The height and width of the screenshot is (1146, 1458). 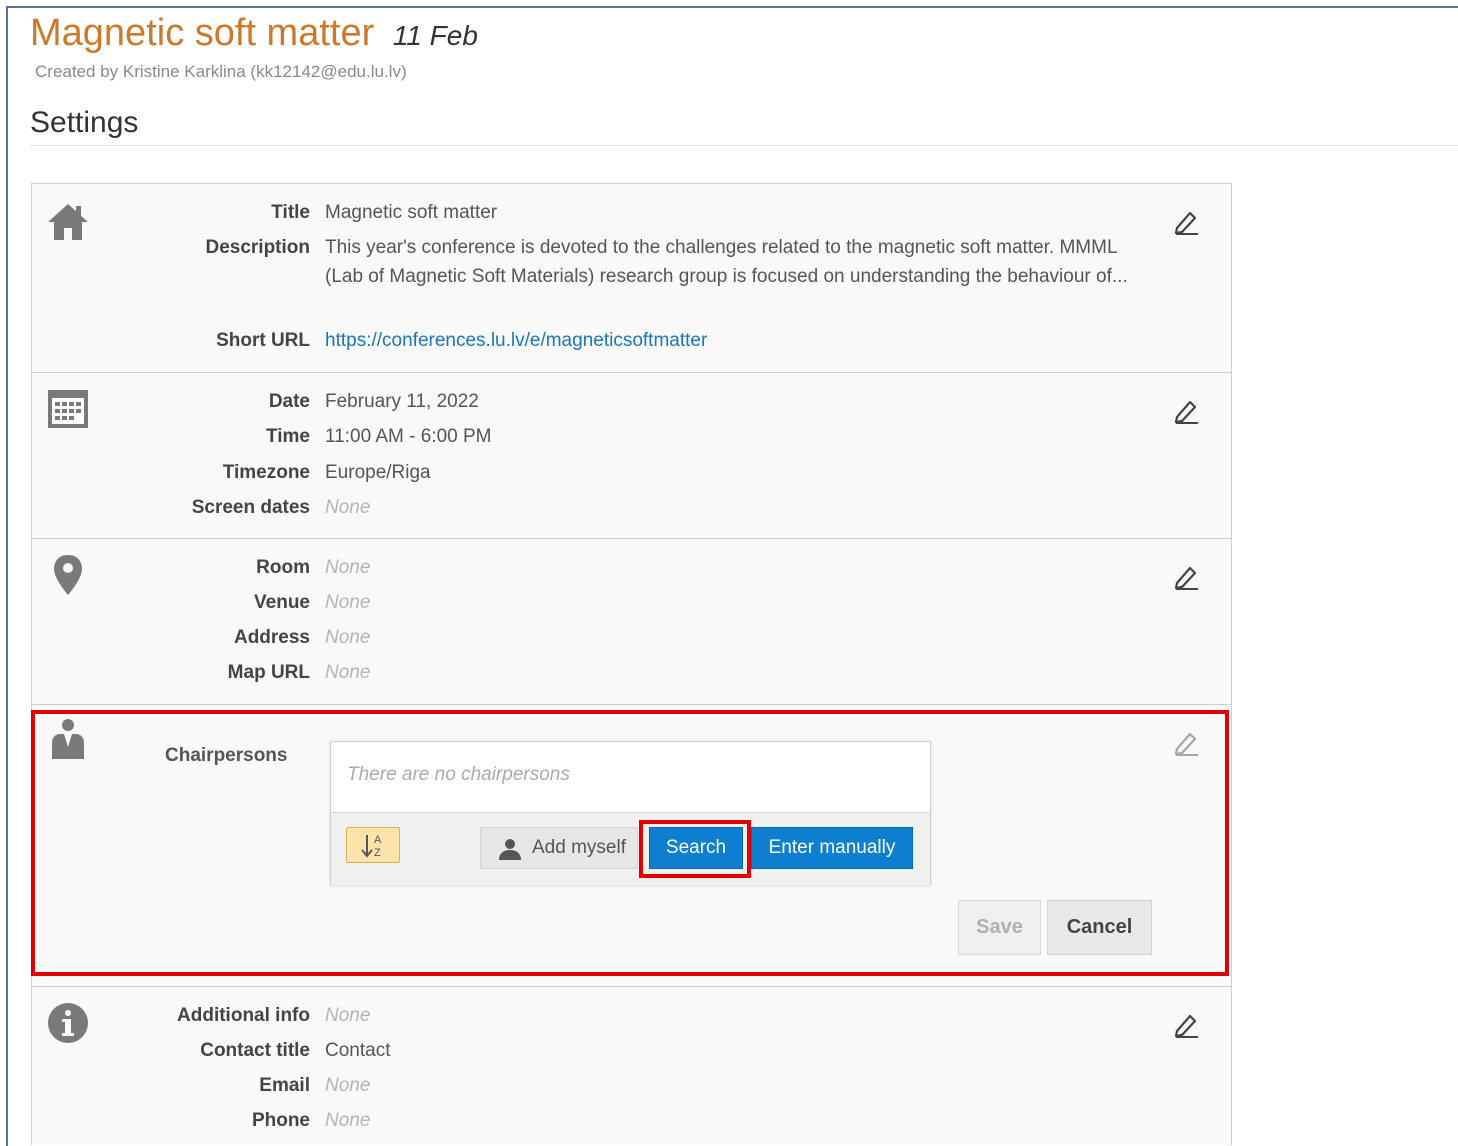 I want to click on title-label: Title, so click(x=290, y=212).